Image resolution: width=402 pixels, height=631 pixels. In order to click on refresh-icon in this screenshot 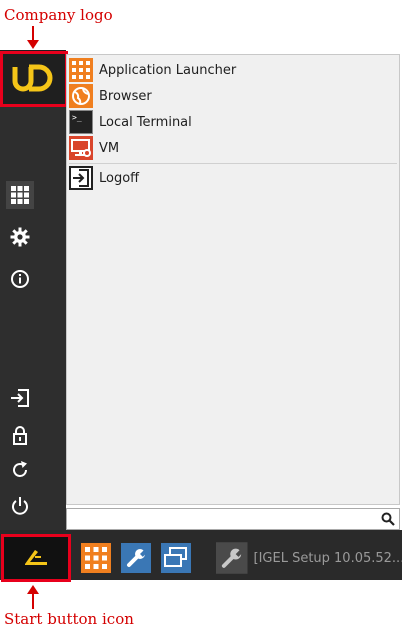, I will do `click(20, 469)`.